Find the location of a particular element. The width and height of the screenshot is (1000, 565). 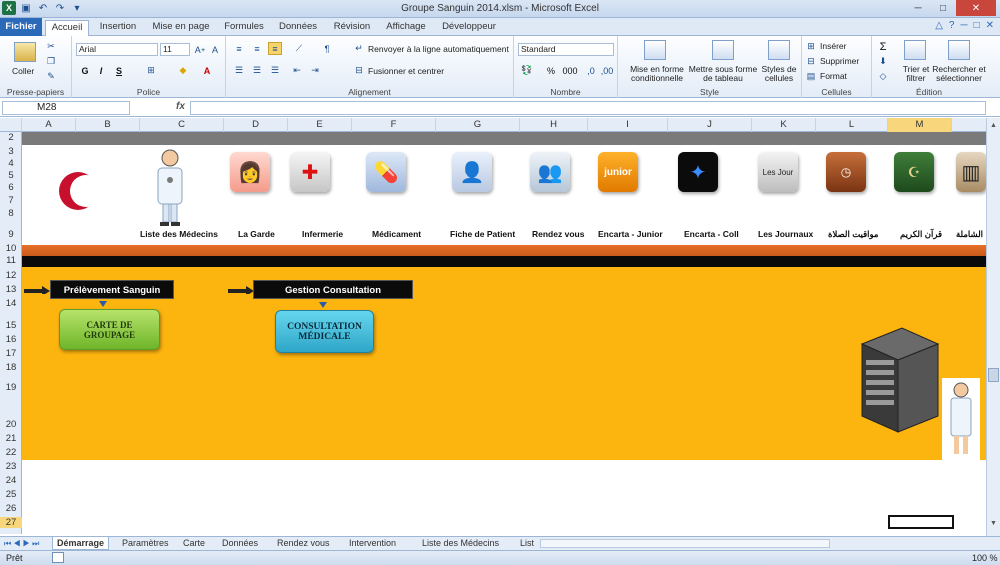

row-header: 21 is located at coordinates (11, 438).